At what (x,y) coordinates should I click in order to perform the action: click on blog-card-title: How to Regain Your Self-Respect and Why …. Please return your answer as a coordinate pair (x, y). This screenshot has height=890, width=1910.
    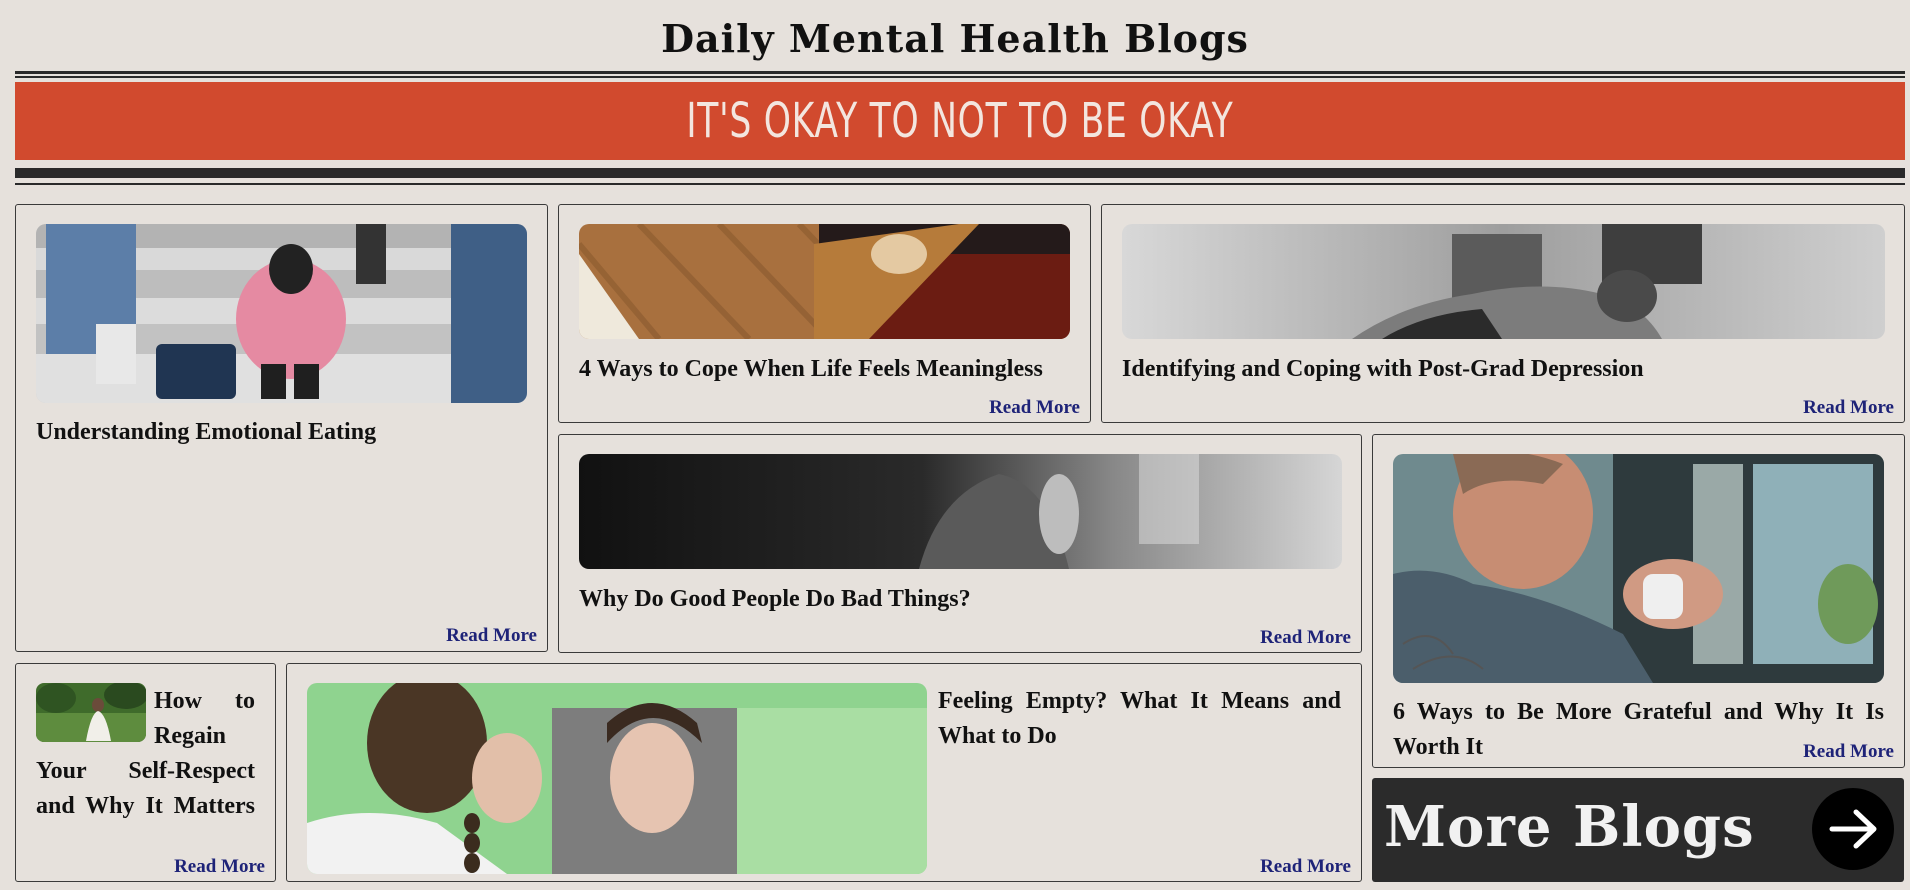
    Looking at the image, I should click on (145, 754).